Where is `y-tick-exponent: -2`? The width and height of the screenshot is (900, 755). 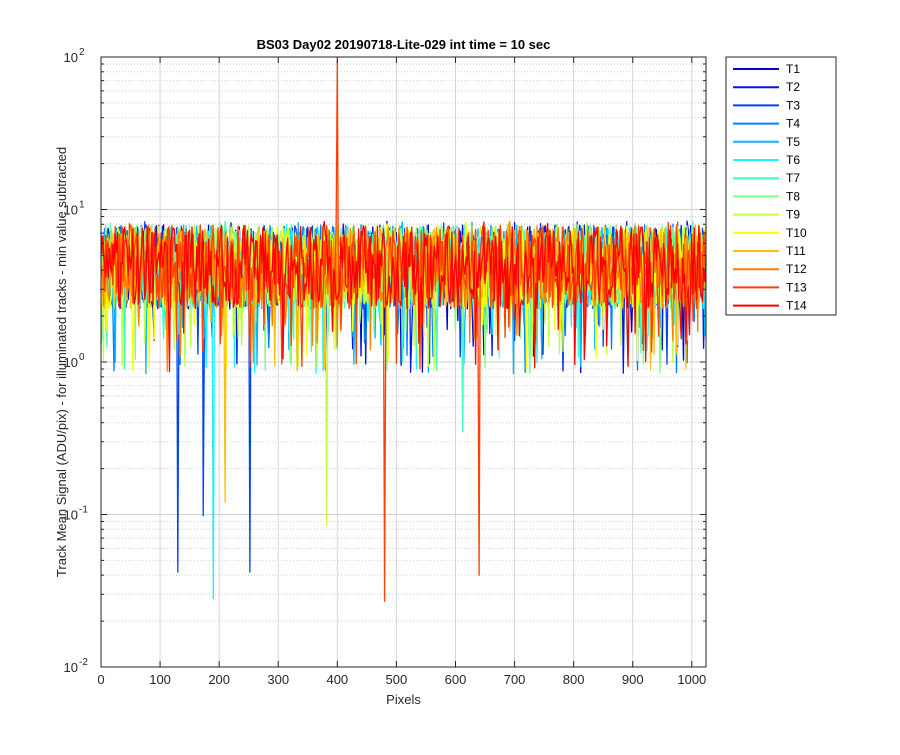
y-tick-exponent: -2 is located at coordinates (83, 662).